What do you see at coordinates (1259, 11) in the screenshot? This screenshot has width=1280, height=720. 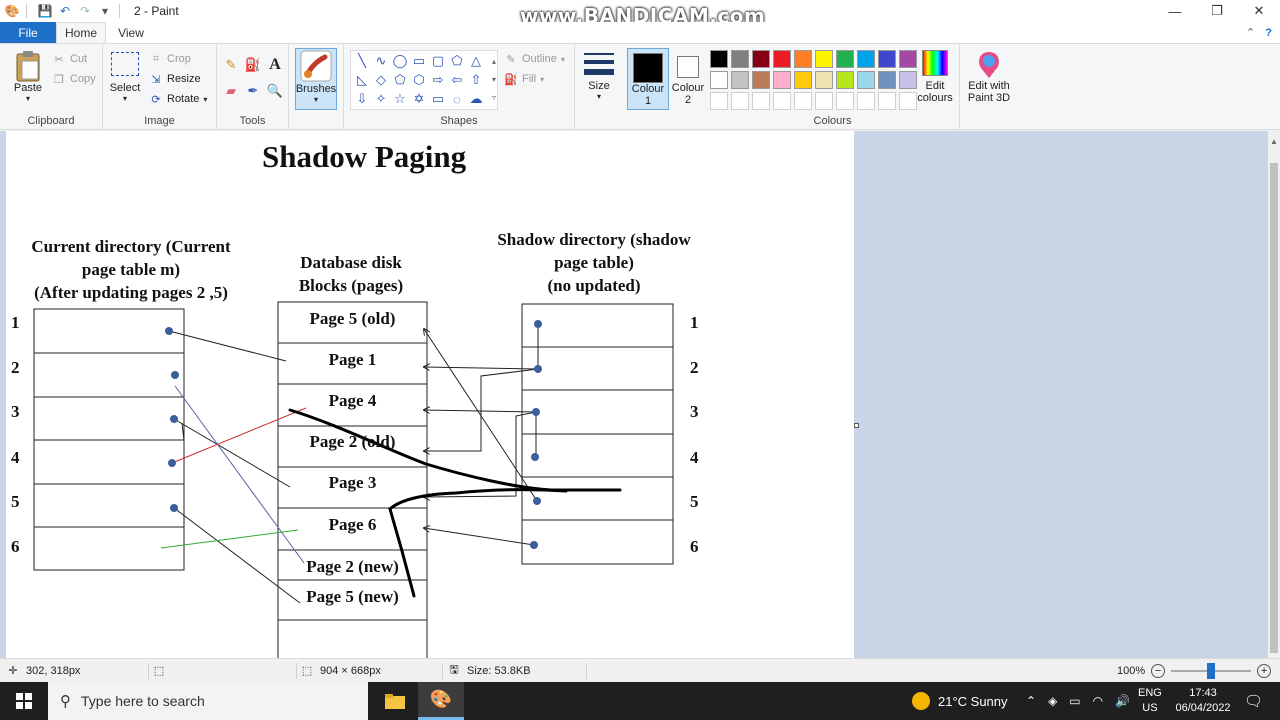 I see `close-button: ✕` at bounding box center [1259, 11].